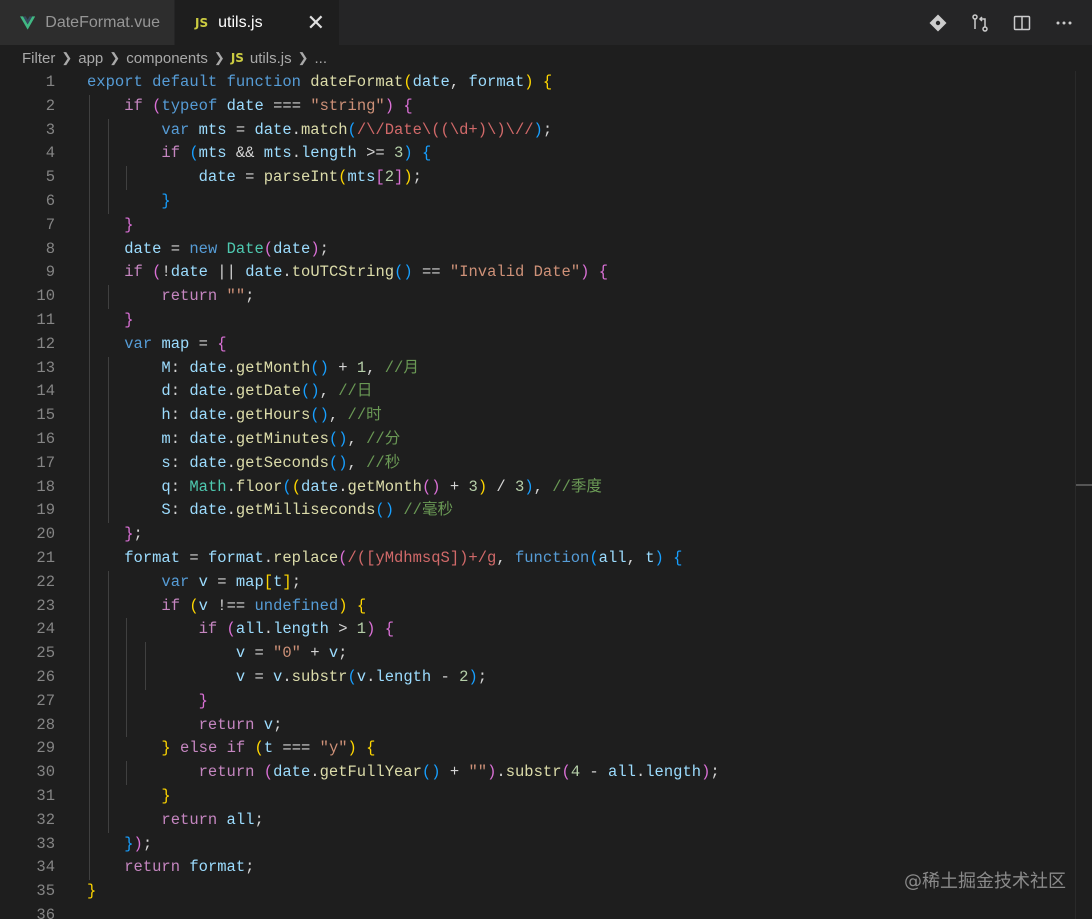  Describe the element at coordinates (50, 272) in the screenshot. I see `line-number: 9` at that location.